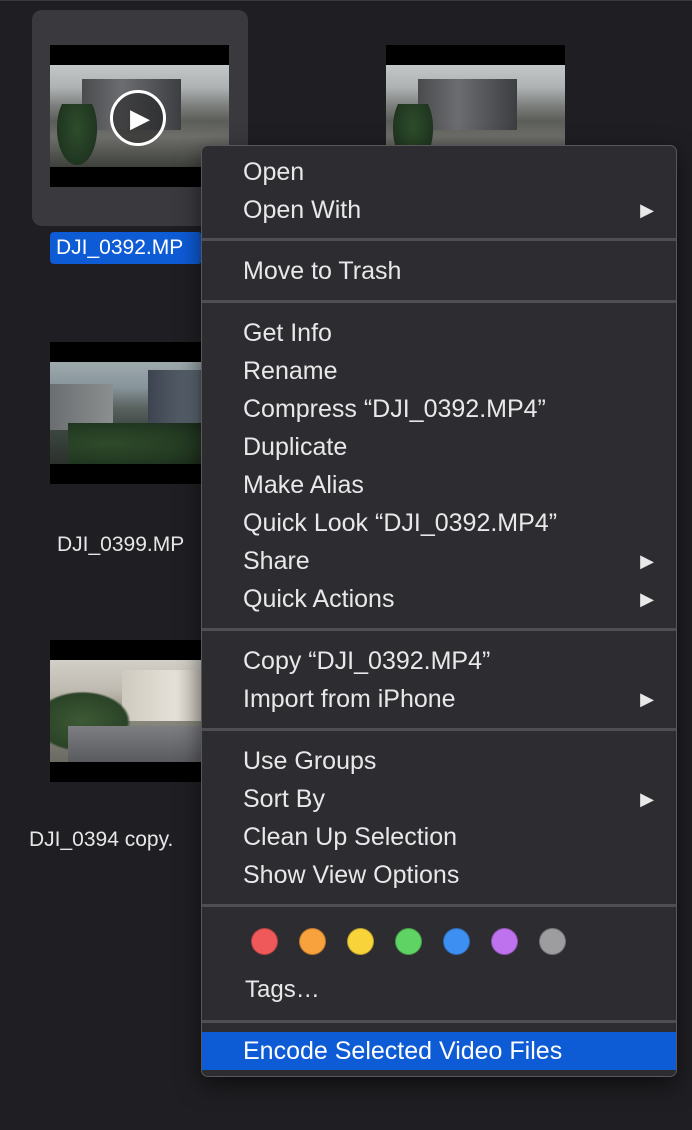  What do you see at coordinates (274, 172) in the screenshot?
I see `menu-item-label: Open` at bounding box center [274, 172].